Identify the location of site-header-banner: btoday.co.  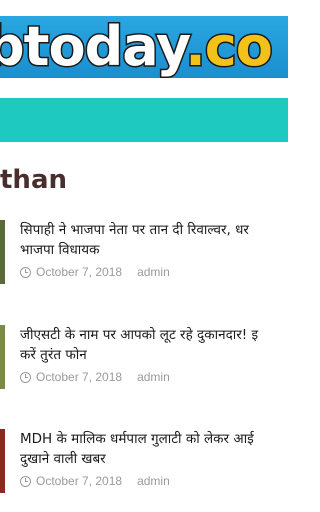
(144, 42).